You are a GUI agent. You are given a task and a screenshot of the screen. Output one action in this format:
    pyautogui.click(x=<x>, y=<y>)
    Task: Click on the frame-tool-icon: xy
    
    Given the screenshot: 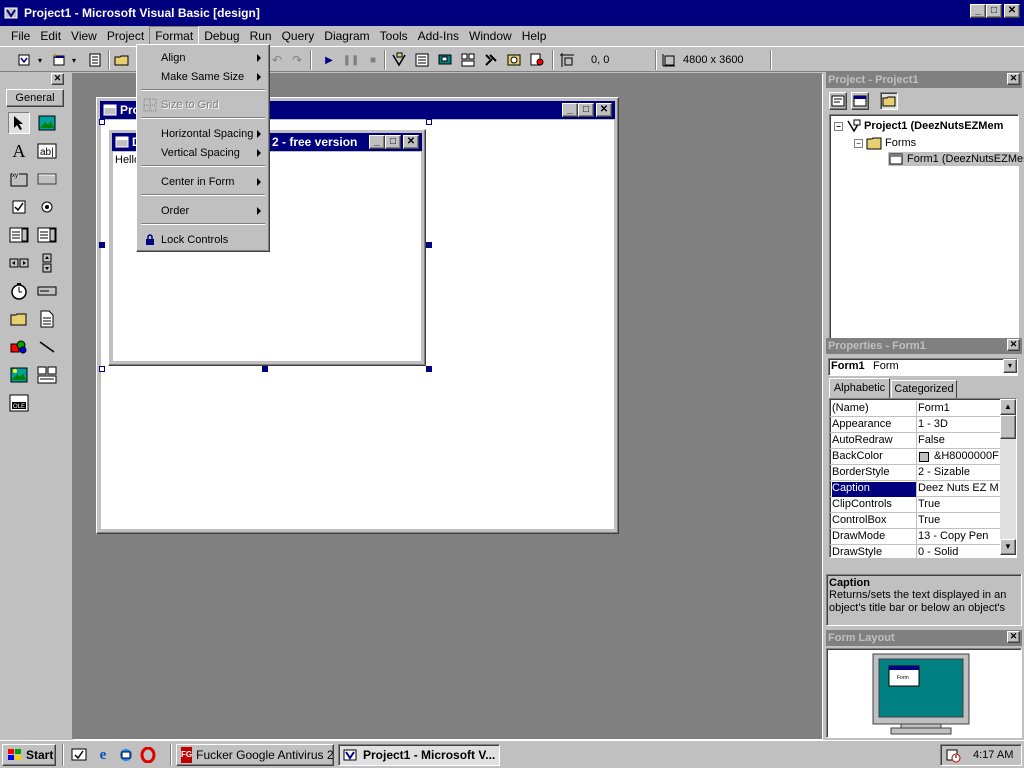 What is the action you would take?
    pyautogui.click(x=19, y=179)
    